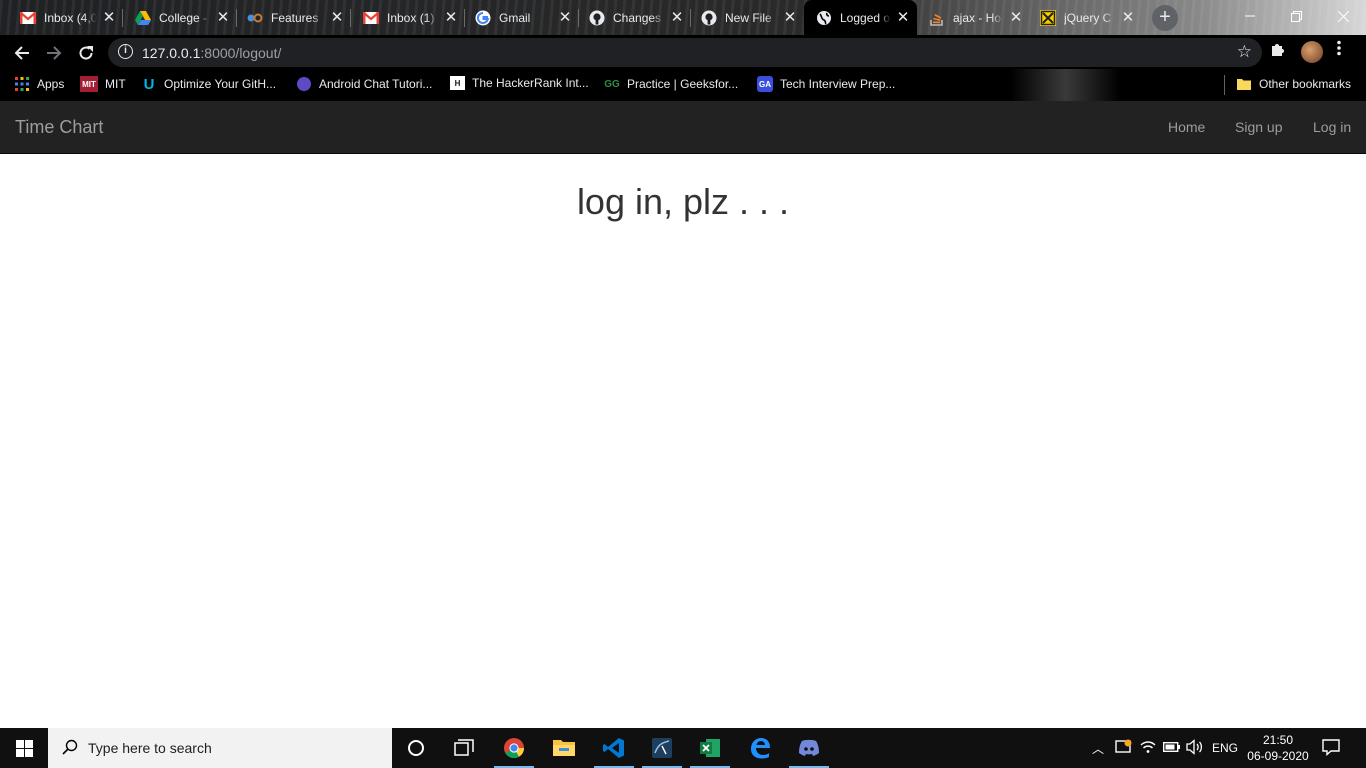 Image resolution: width=1366 pixels, height=768 pixels. What do you see at coordinates (1258, 127) in the screenshot?
I see `nav-signup-link: Sign up` at bounding box center [1258, 127].